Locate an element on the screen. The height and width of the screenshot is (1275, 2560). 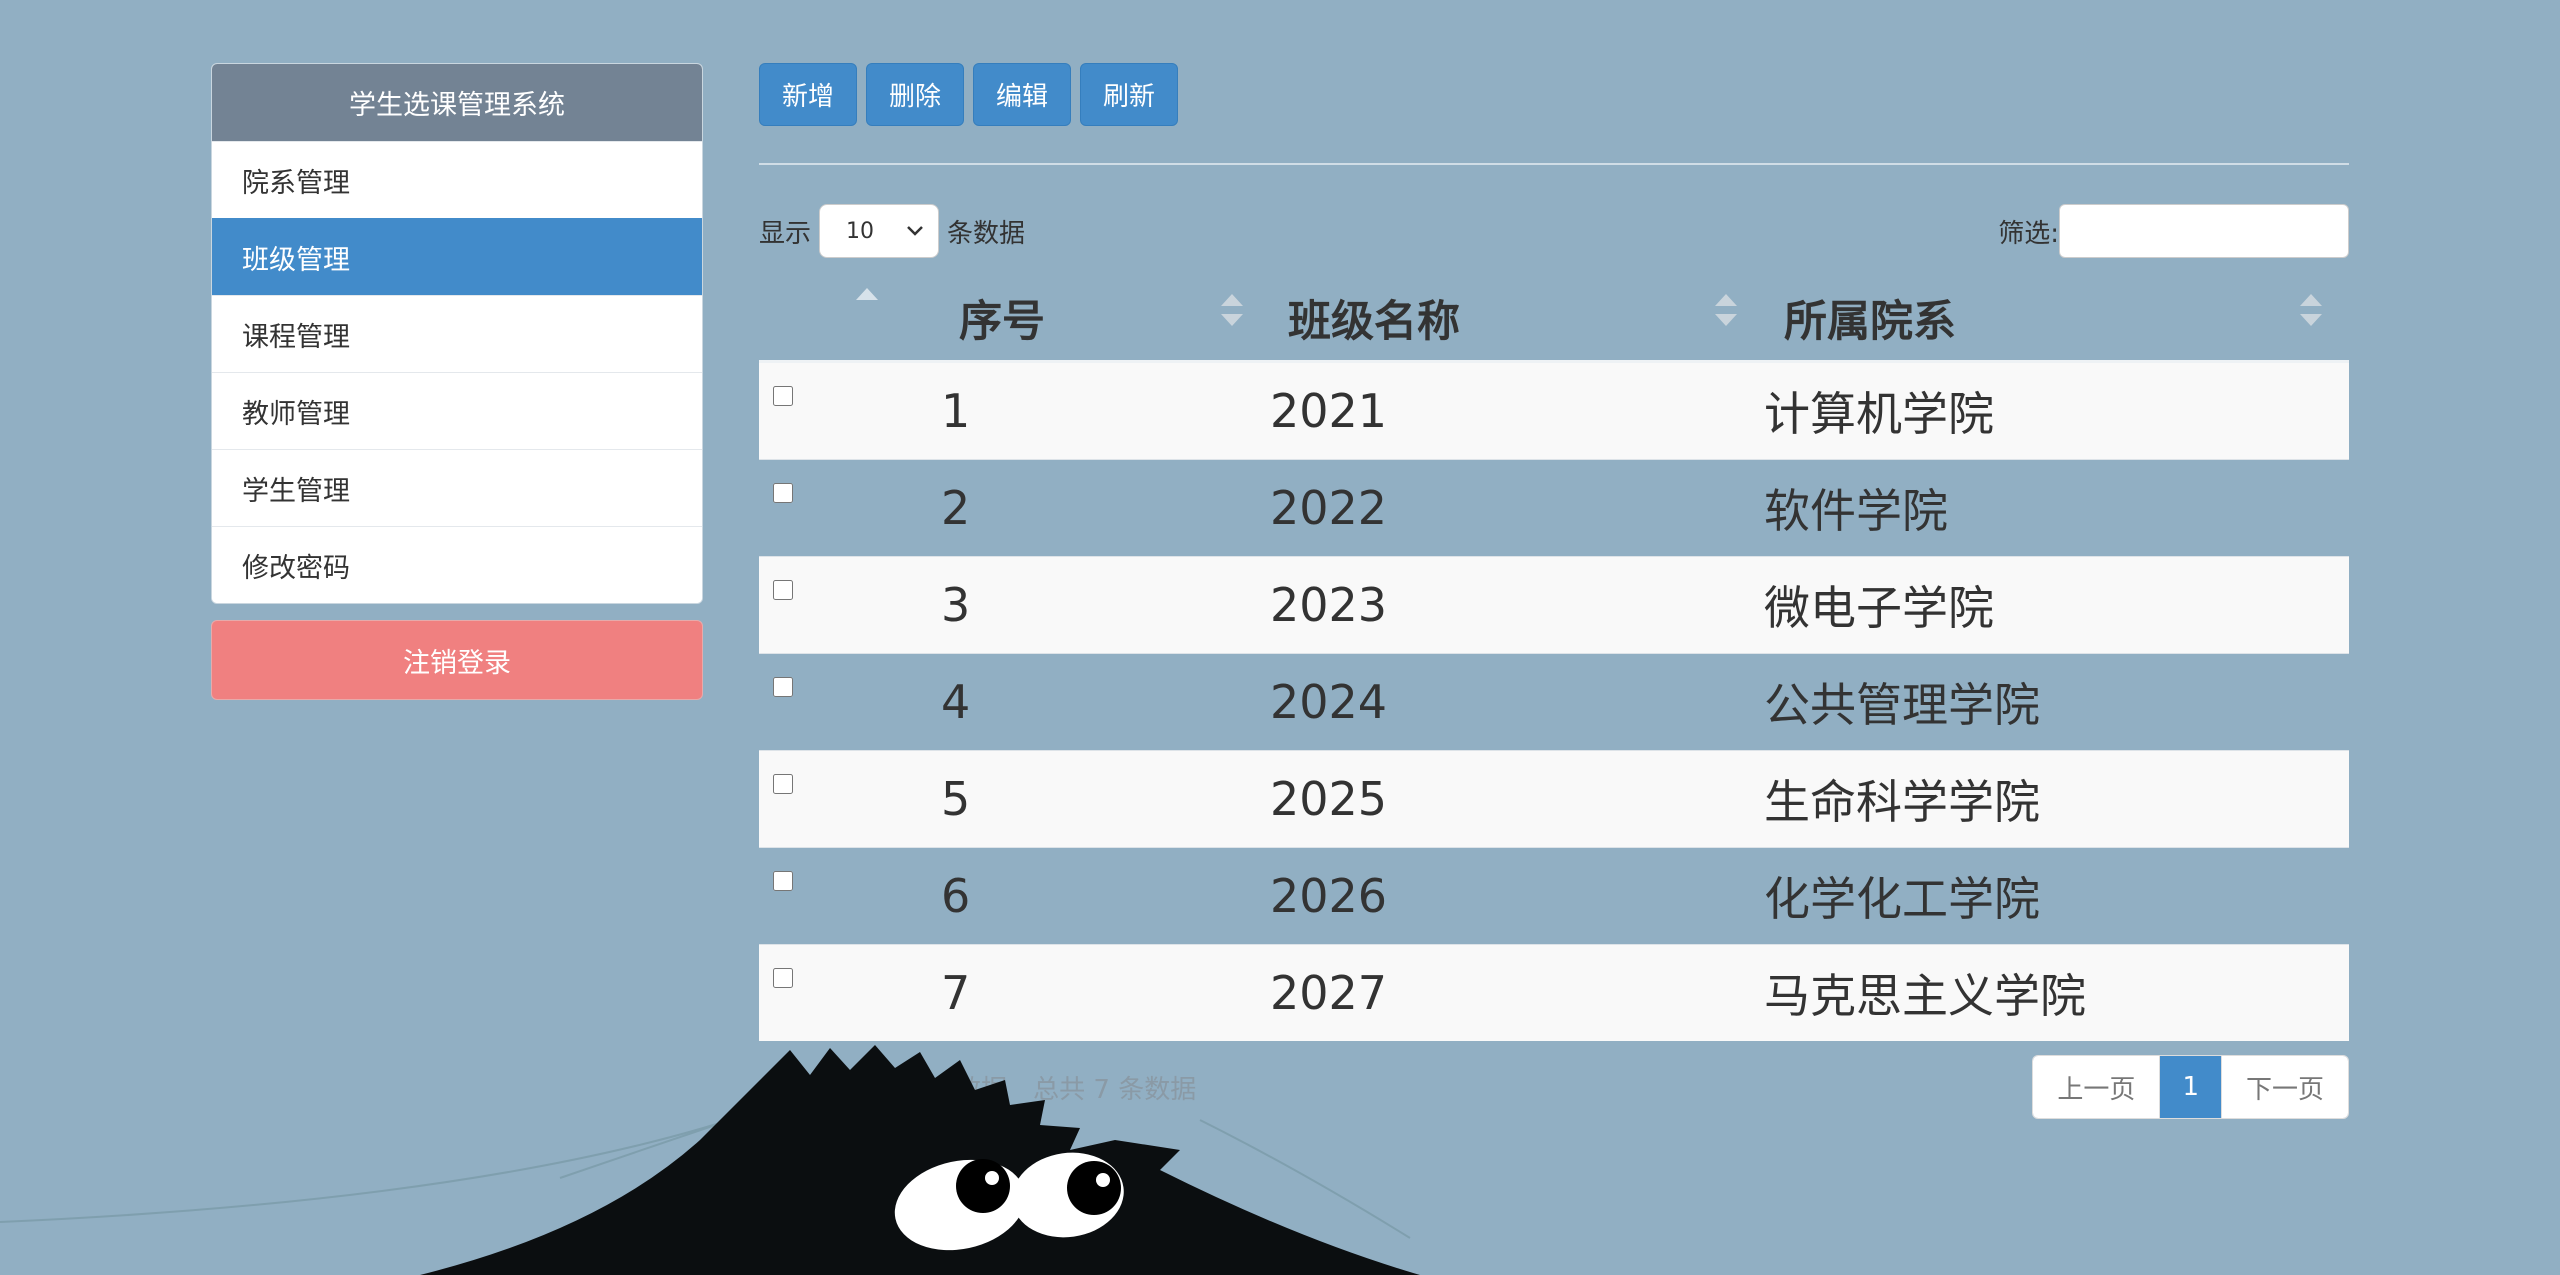
show-prefix-label: 显示 is located at coordinates (785, 233).